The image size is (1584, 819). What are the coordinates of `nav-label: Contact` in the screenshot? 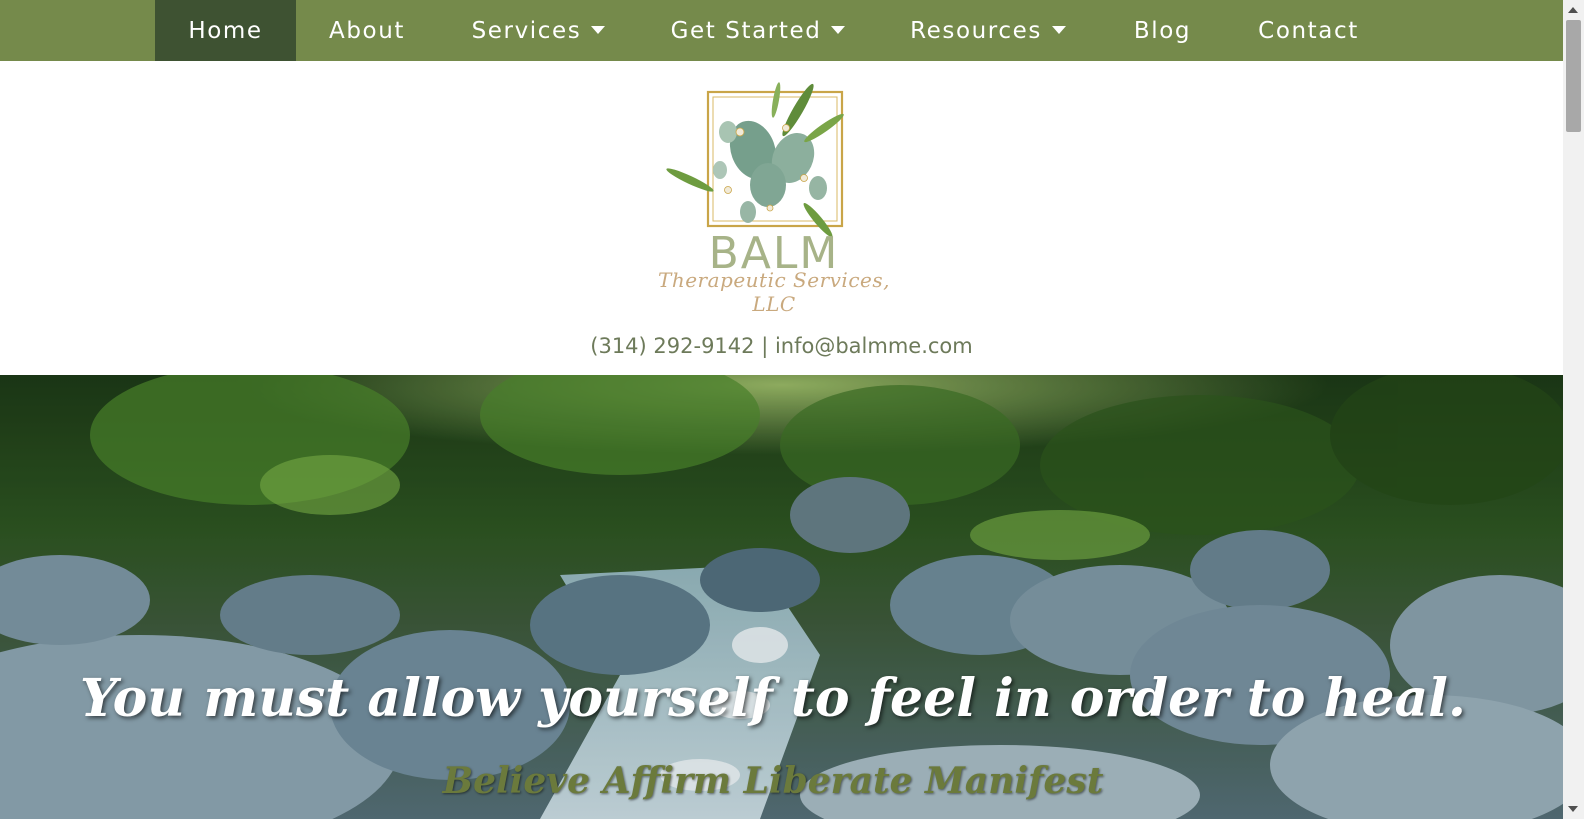 It's located at (1308, 30).